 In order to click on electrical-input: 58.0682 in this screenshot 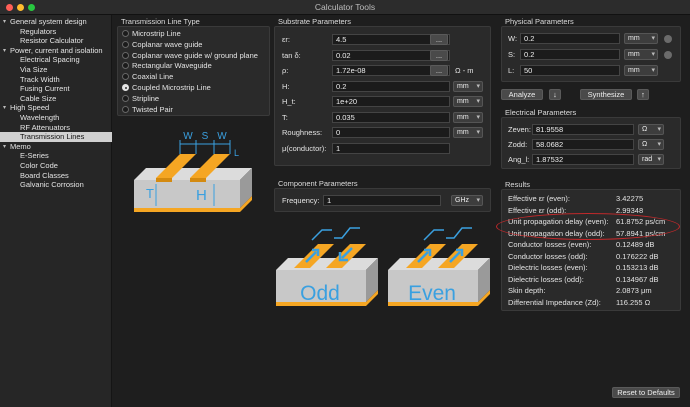, I will do `click(583, 144)`.